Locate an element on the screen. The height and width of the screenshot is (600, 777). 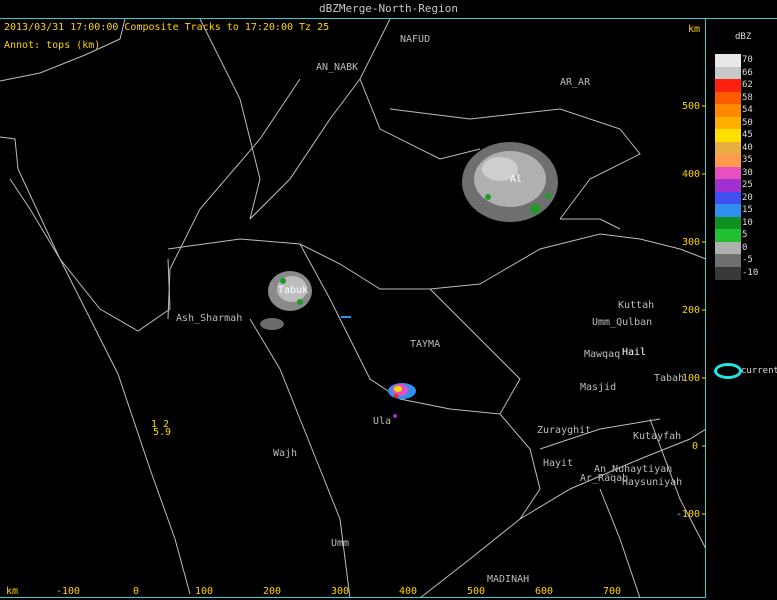
legend-level-label: 30 is located at coordinates (747, 172).